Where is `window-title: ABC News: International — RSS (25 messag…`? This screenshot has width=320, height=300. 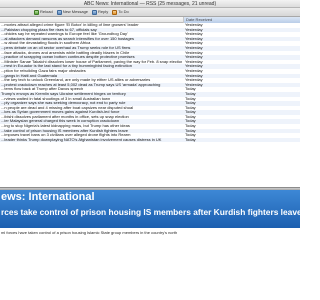 window-title: ABC News: International — RSS (25 messag… is located at coordinates (150, 4).